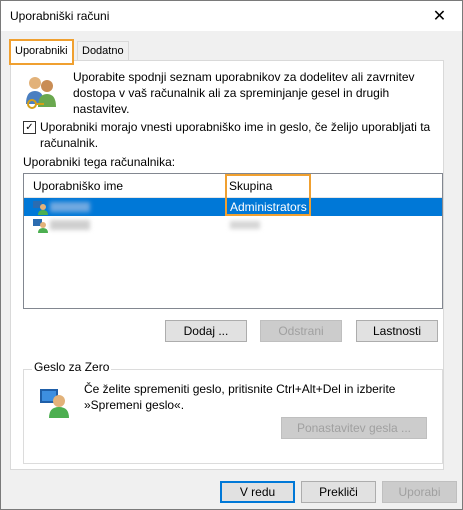  Describe the element at coordinates (103, 51) in the screenshot. I see `tab-advanced: Dodatno` at that location.